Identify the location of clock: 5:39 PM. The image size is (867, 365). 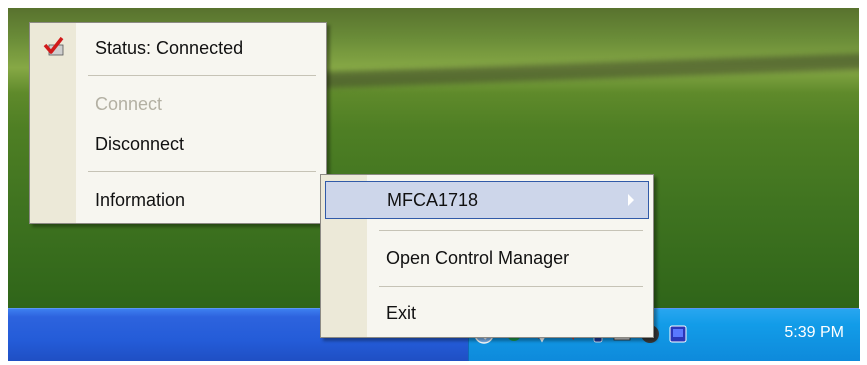
(814, 333).